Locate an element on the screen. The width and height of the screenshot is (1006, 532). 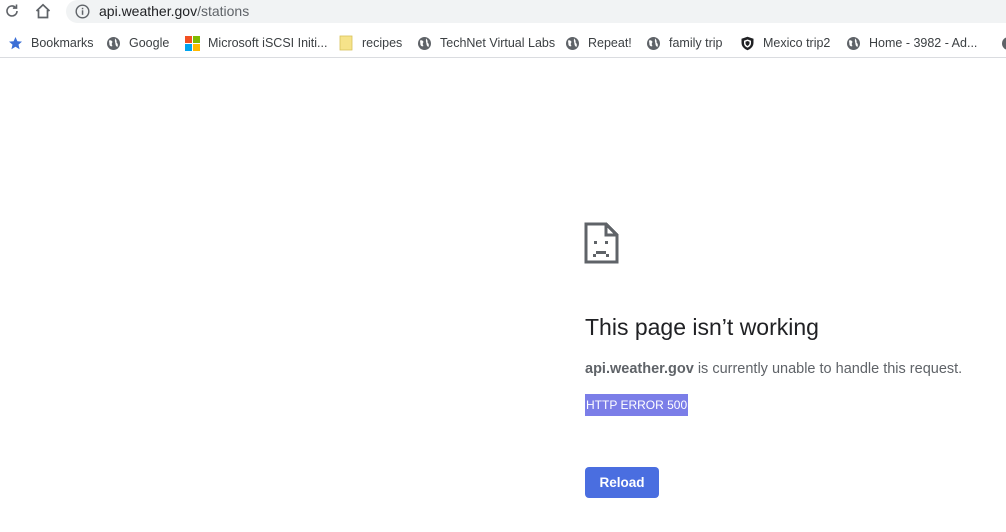
info-icon is located at coordinates (82, 11).